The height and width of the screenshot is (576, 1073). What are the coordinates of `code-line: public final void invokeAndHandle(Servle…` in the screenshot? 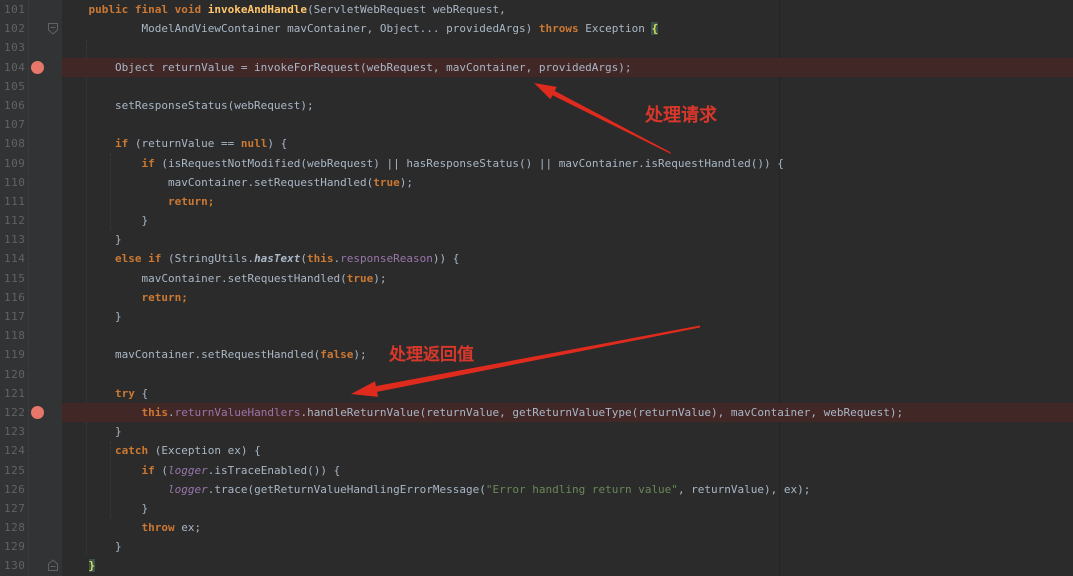 It's located at (567, 9).